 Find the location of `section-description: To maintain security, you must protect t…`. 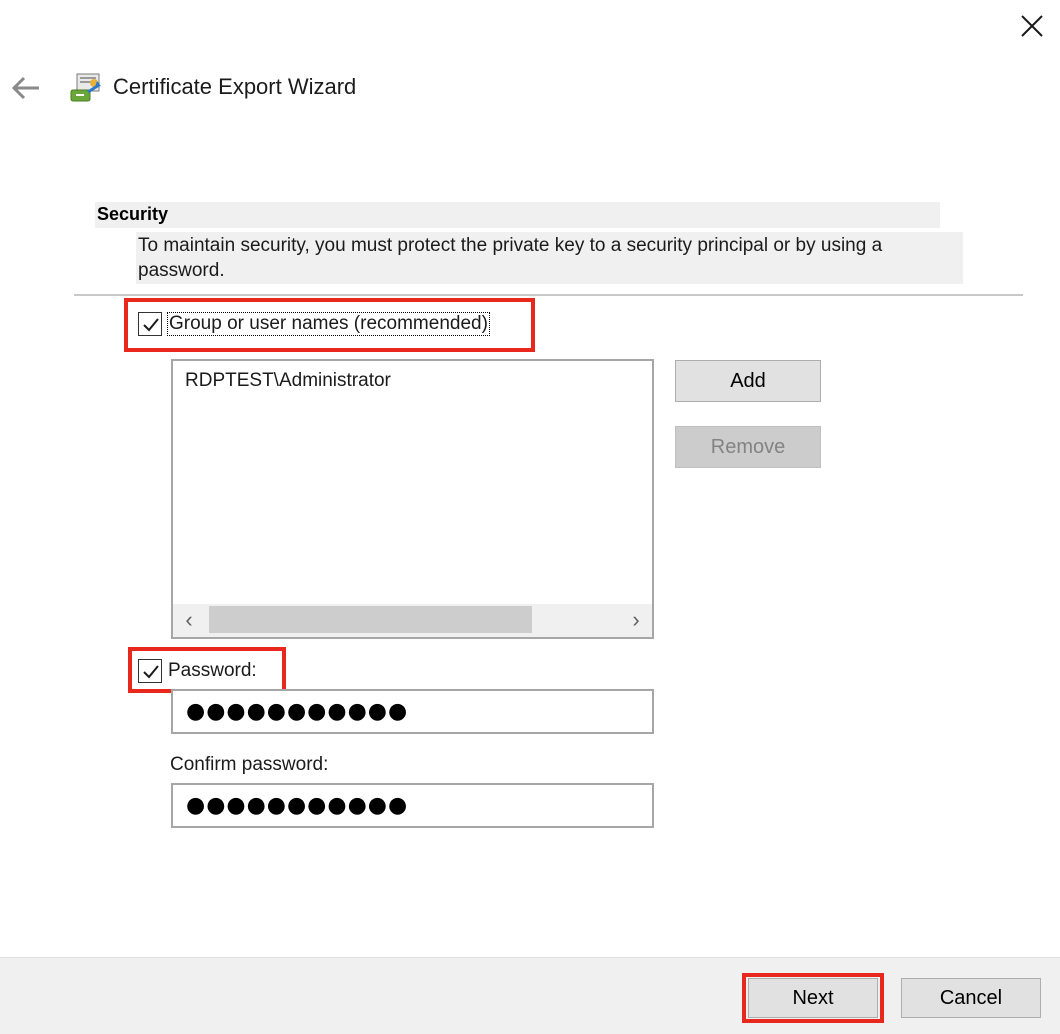

section-description: To maintain security, you must protect t… is located at coordinates (549, 258).